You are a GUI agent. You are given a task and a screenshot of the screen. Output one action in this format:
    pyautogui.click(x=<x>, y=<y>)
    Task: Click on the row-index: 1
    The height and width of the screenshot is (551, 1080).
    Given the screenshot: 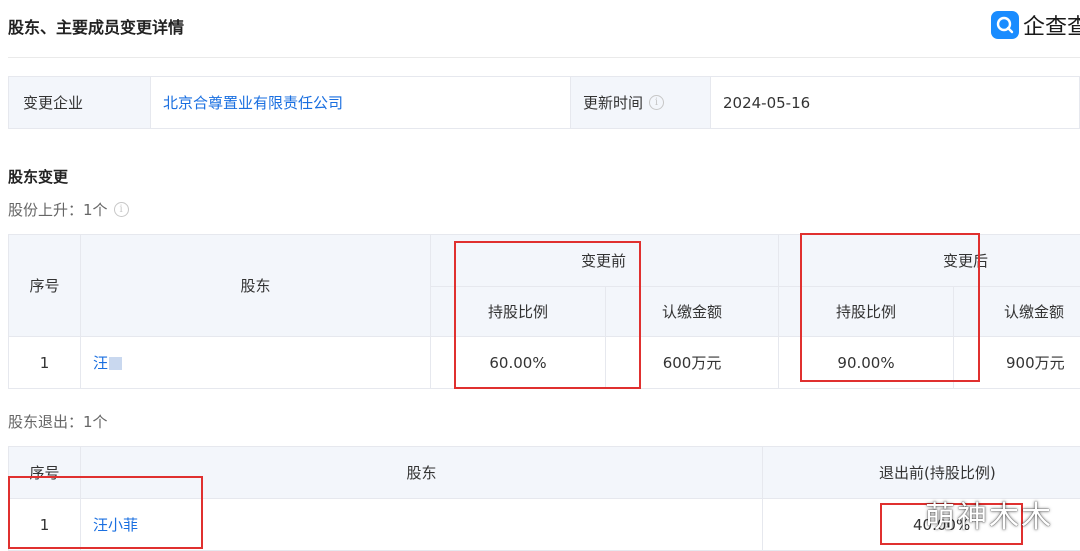 What is the action you would take?
    pyautogui.click(x=44, y=362)
    